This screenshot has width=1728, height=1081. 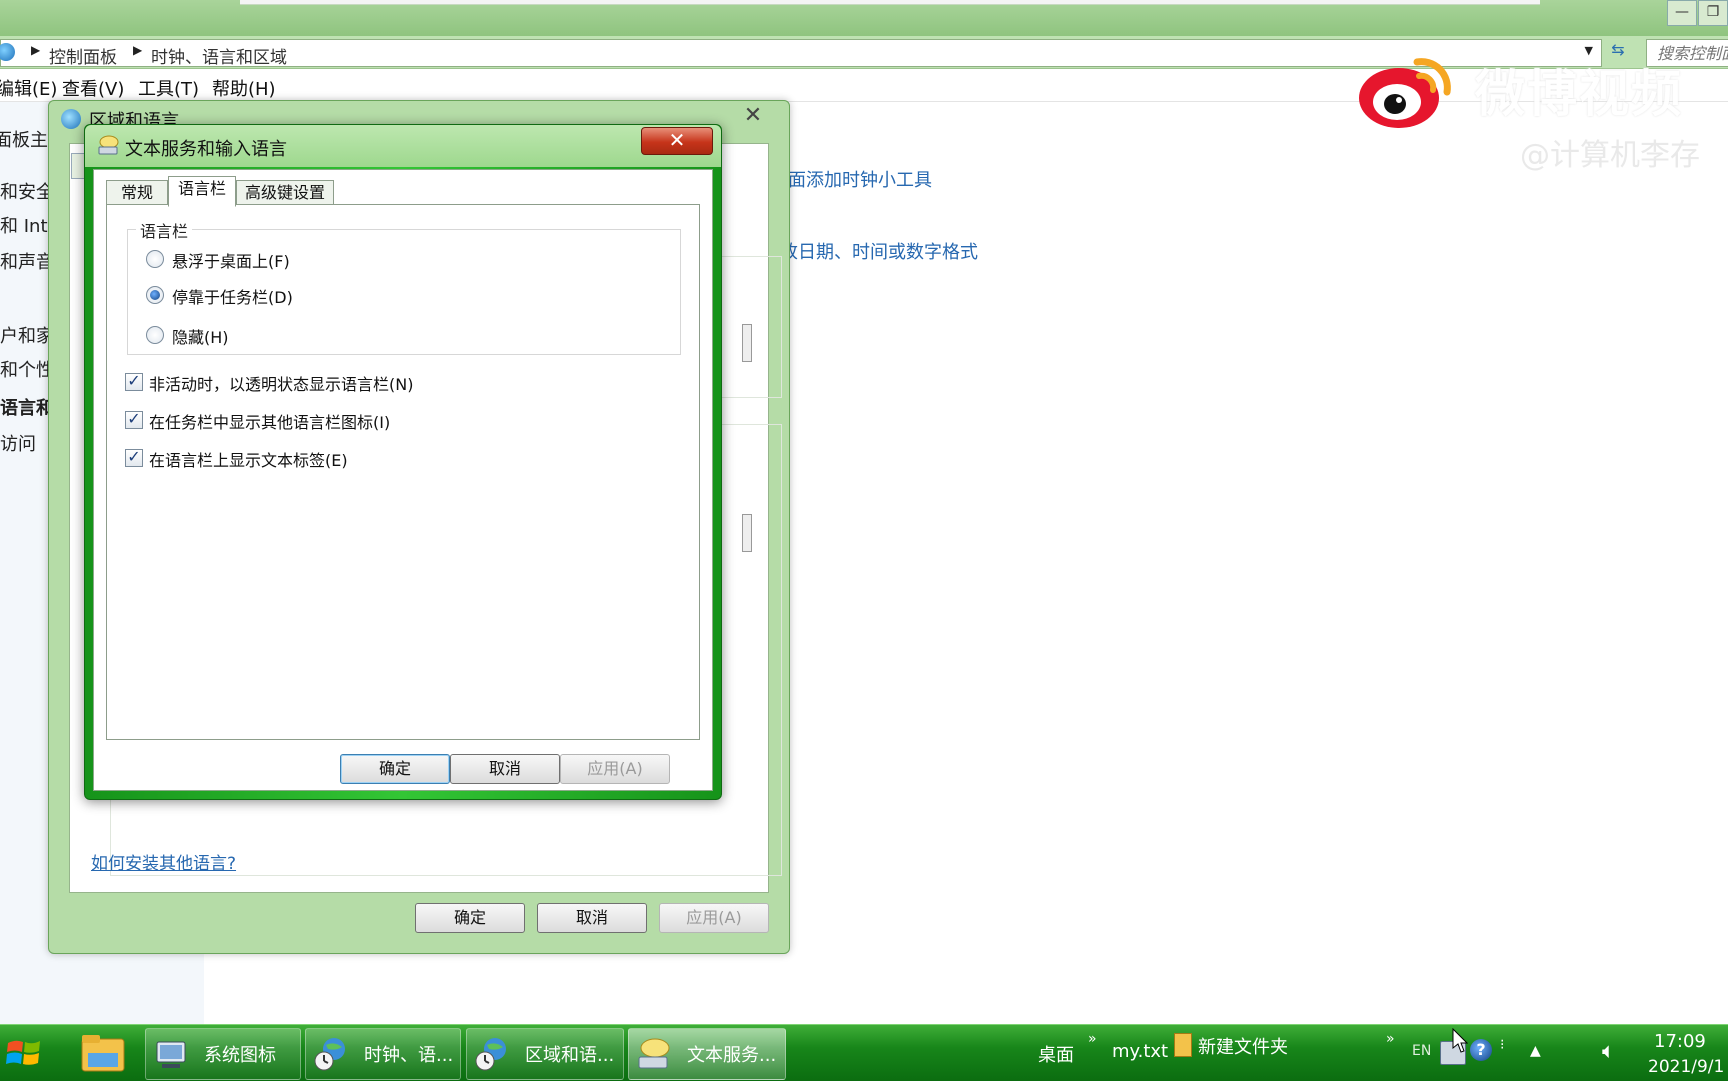 I want to click on watermark-subtext: @计算机李存, so click(x=1610, y=155).